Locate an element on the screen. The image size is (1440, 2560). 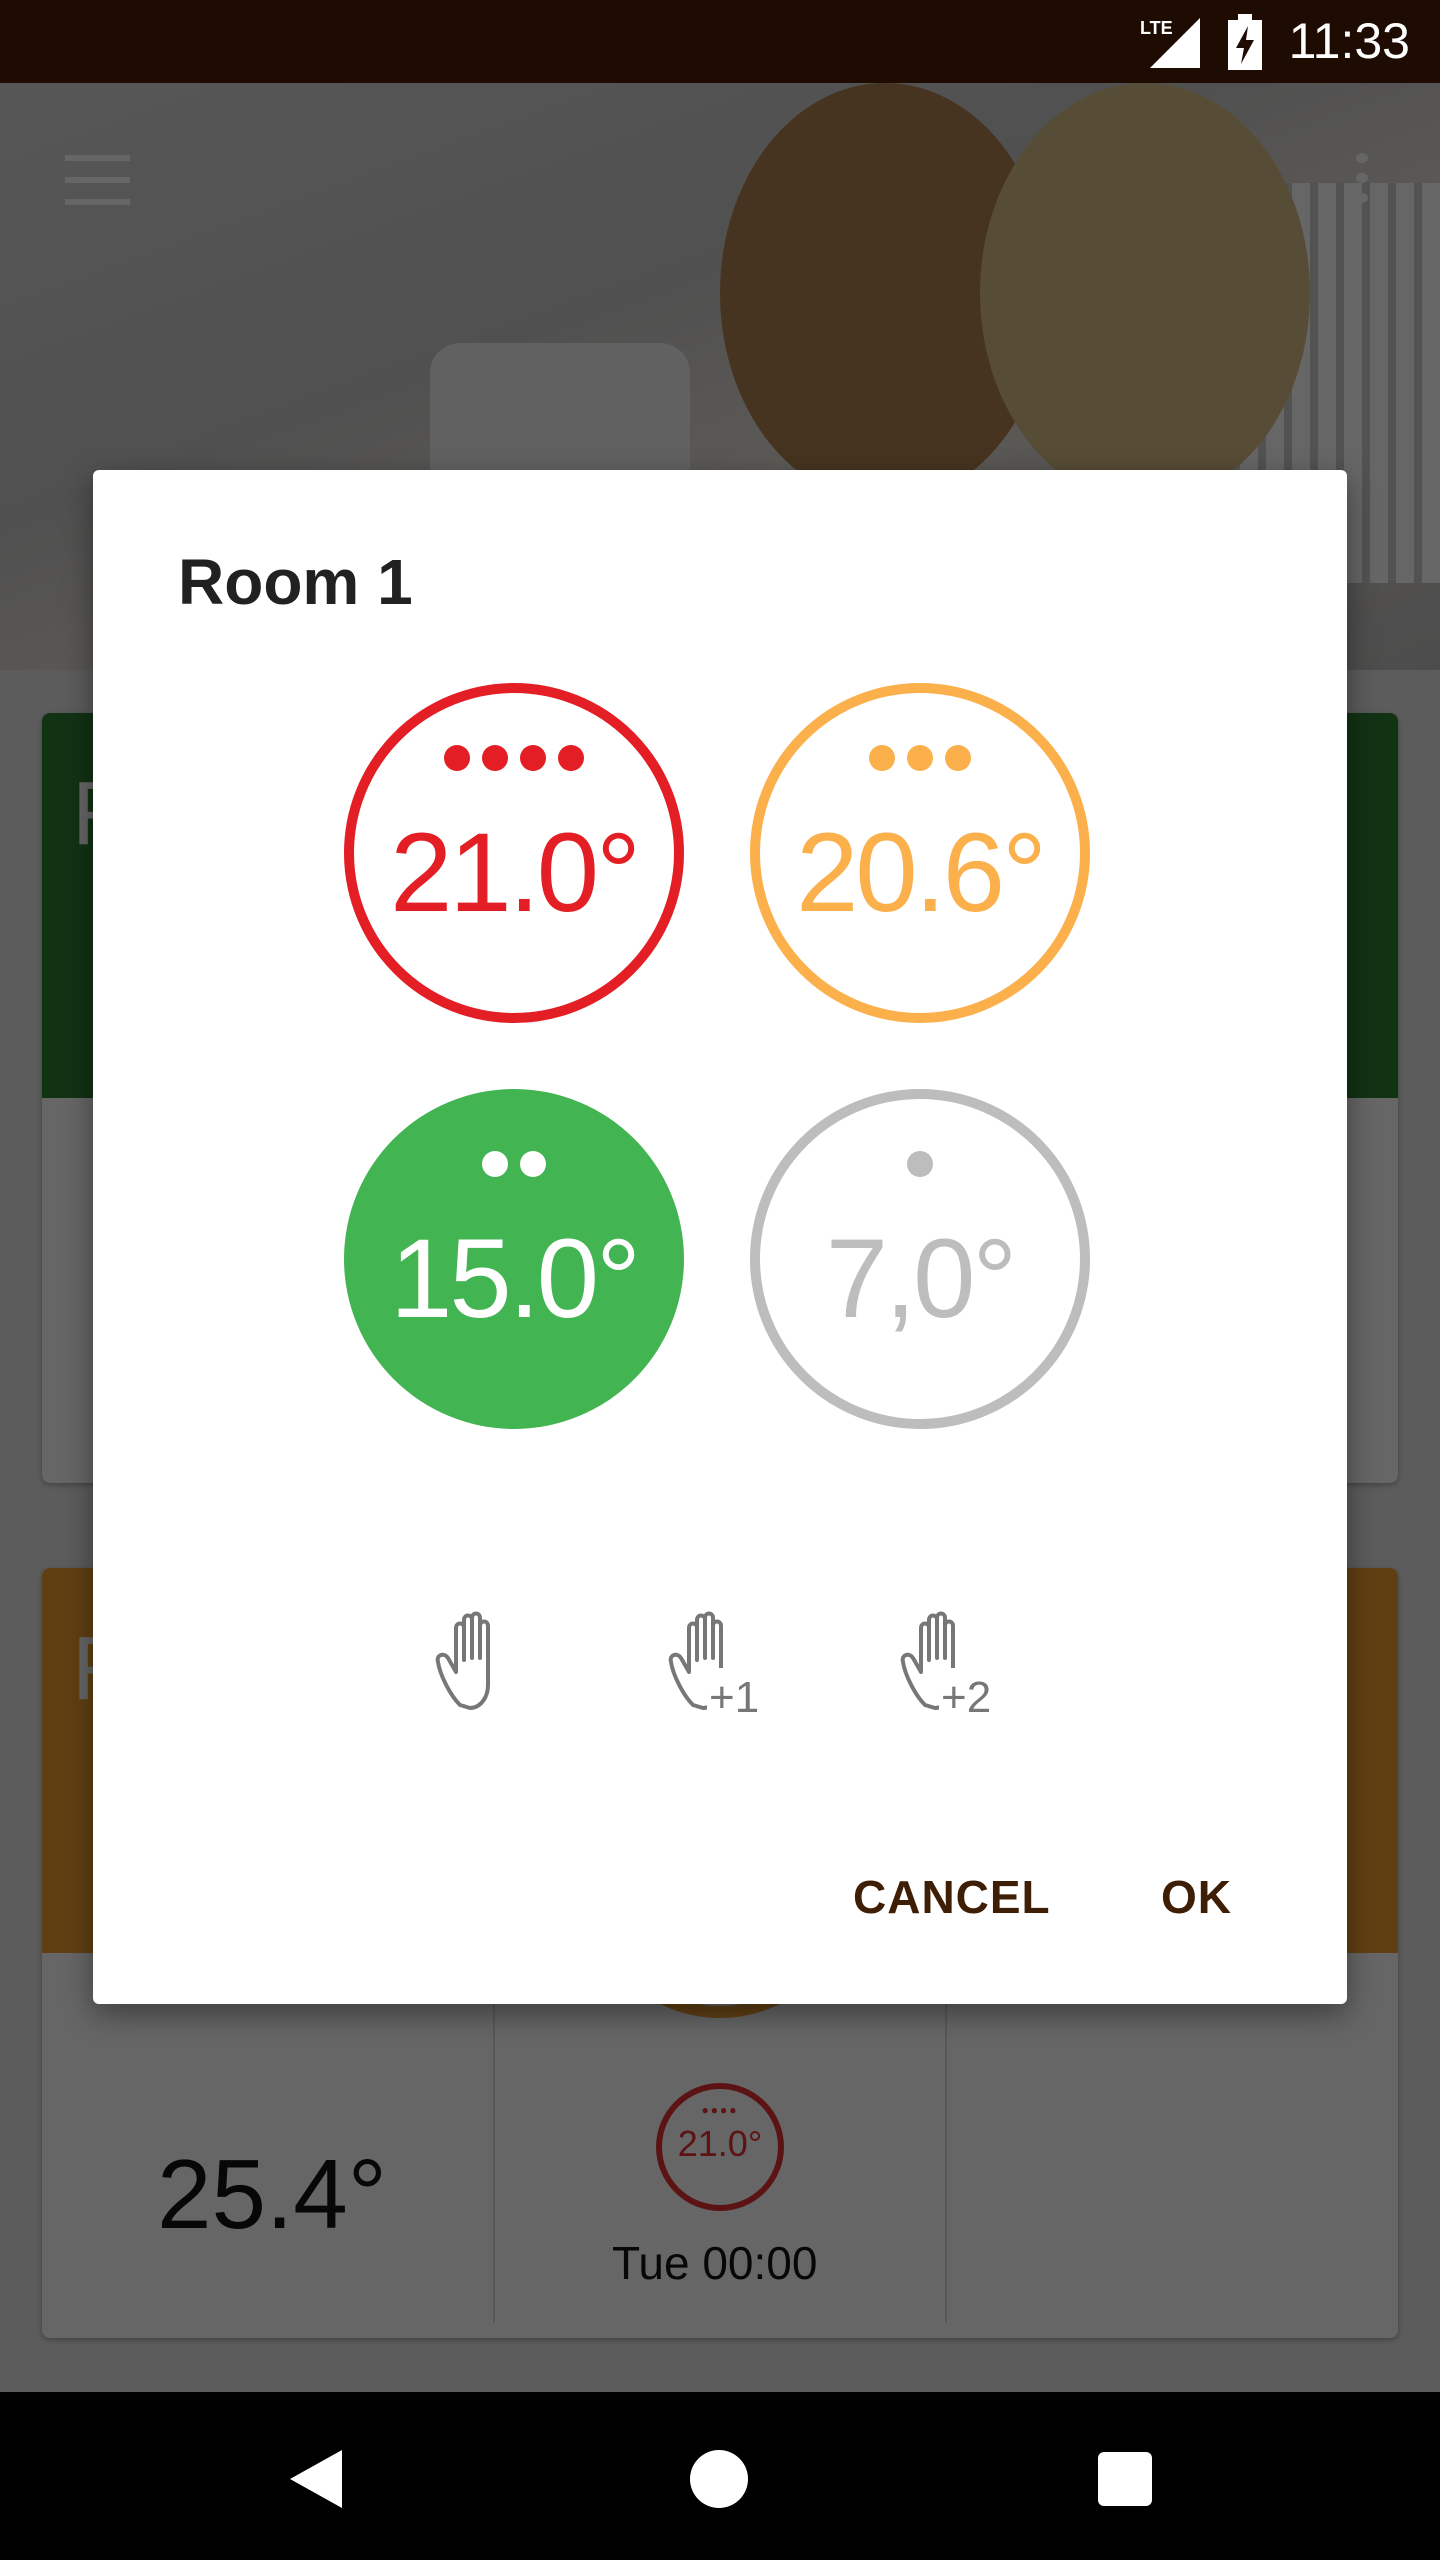
navigation-bar is located at coordinates (720, 2476).